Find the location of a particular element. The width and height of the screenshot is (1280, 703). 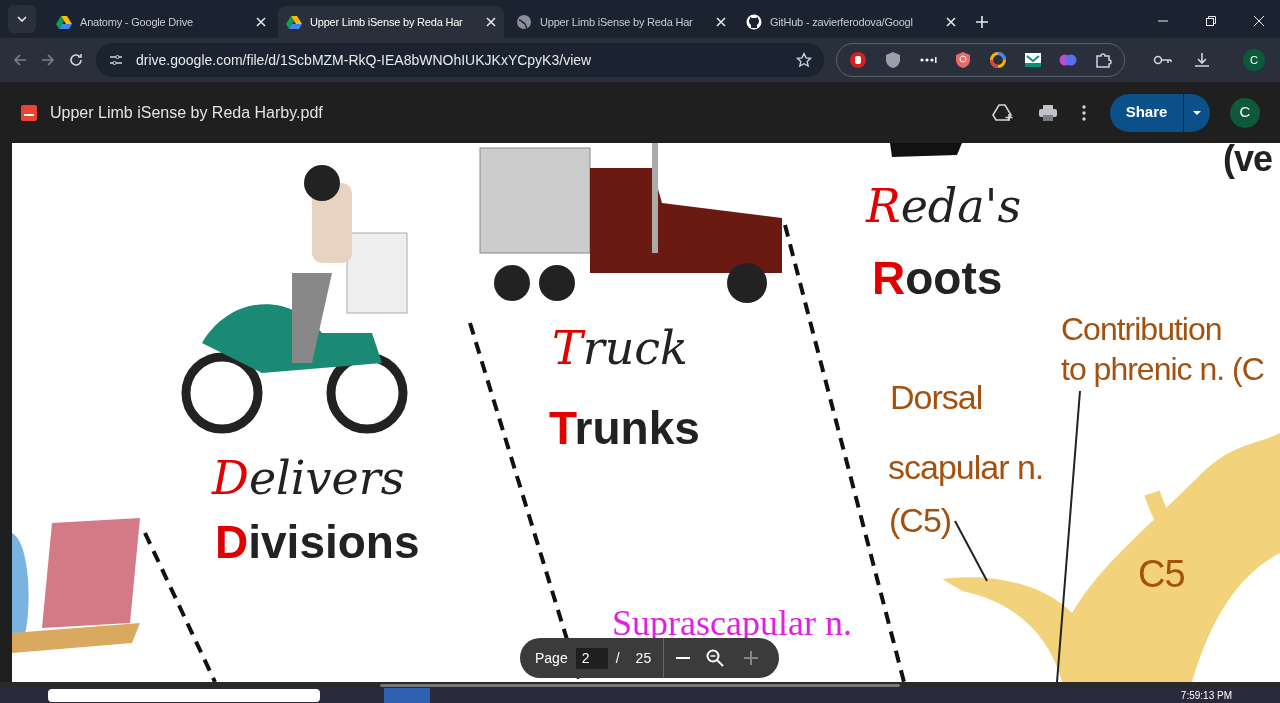

shield-icon is located at coordinates (963, 60).